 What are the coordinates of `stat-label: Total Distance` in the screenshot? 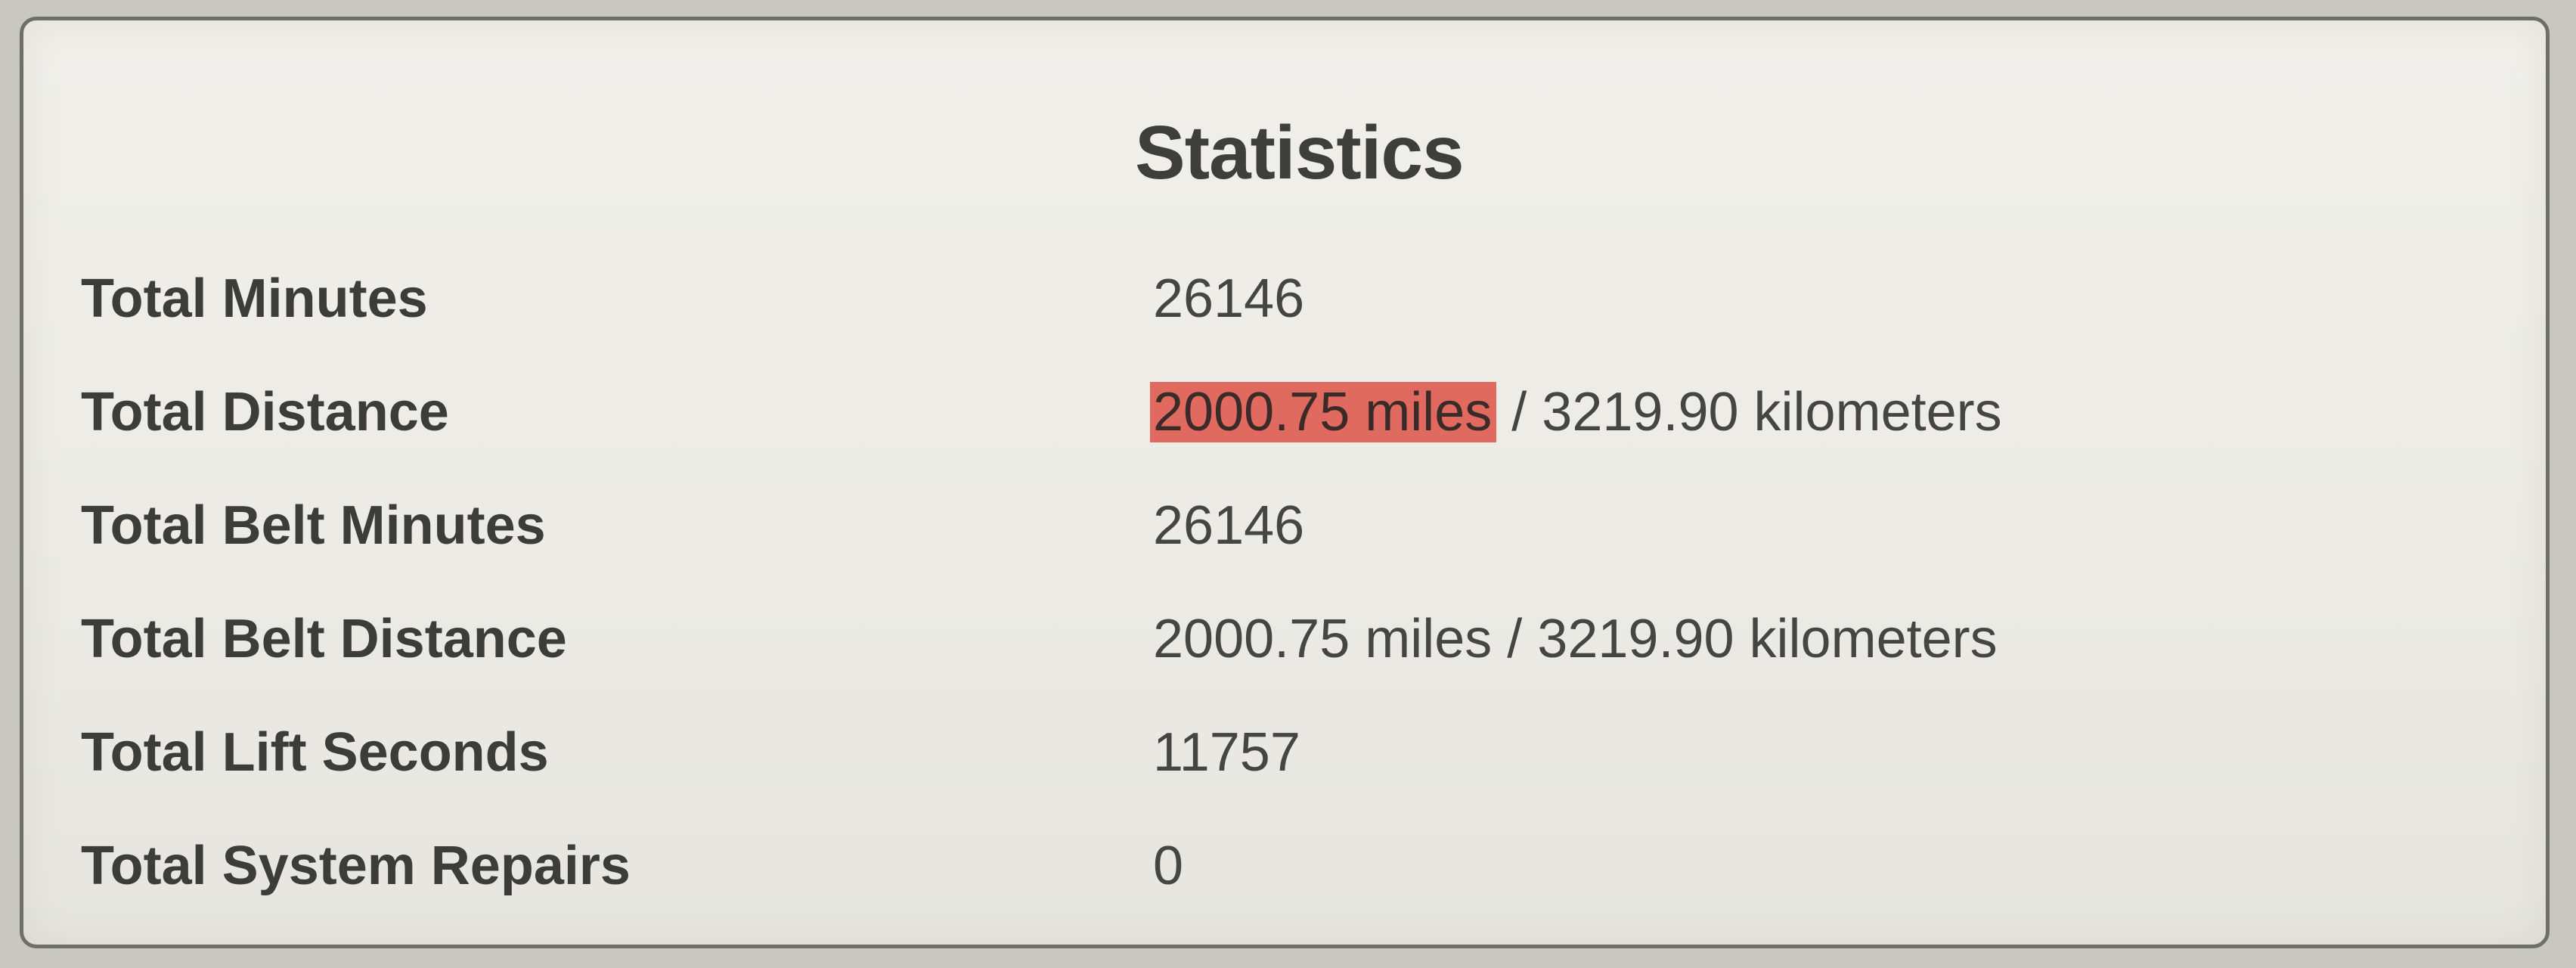 It's located at (265, 412).